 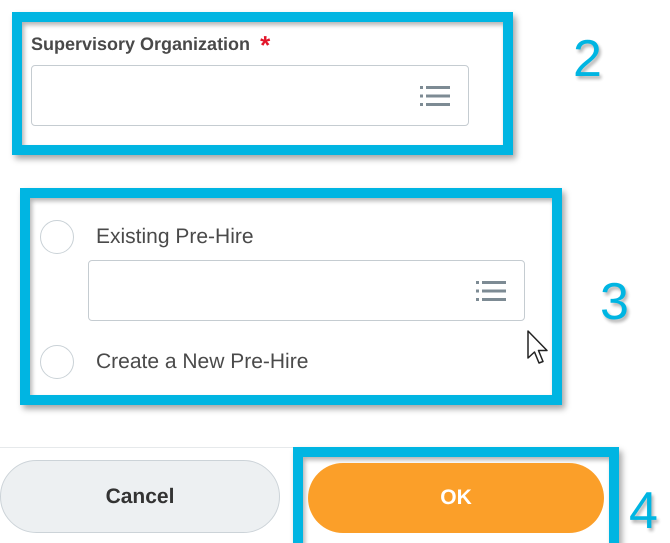 What do you see at coordinates (614, 302) in the screenshot?
I see `step-number: 3` at bounding box center [614, 302].